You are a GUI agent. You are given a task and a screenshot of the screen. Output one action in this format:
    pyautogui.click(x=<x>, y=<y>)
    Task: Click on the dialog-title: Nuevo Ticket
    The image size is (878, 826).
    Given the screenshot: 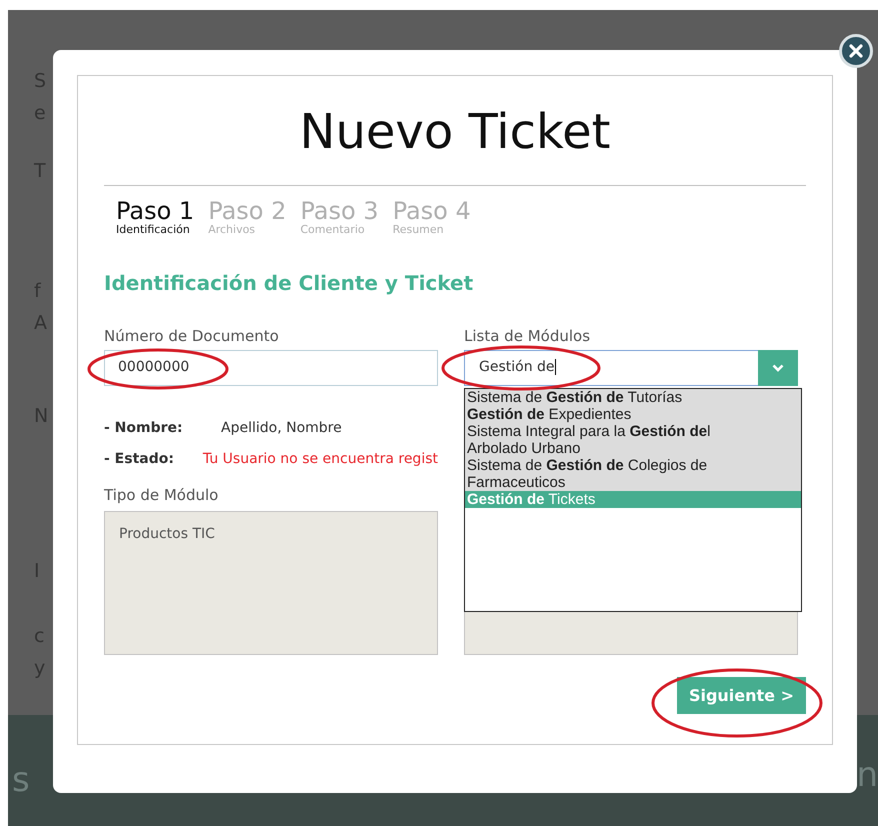 What is the action you would take?
    pyautogui.click(x=455, y=132)
    